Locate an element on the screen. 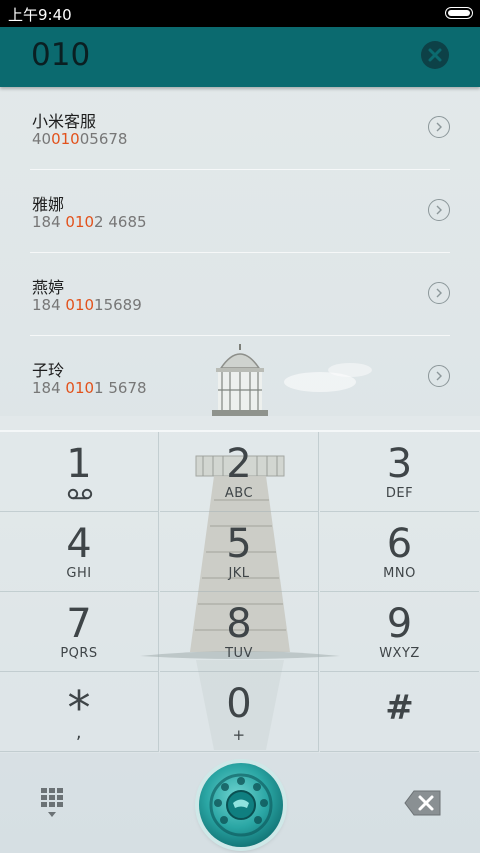 Image resolution: width=480 pixels, height=853 pixels. backspace-button is located at coordinates (423, 803).